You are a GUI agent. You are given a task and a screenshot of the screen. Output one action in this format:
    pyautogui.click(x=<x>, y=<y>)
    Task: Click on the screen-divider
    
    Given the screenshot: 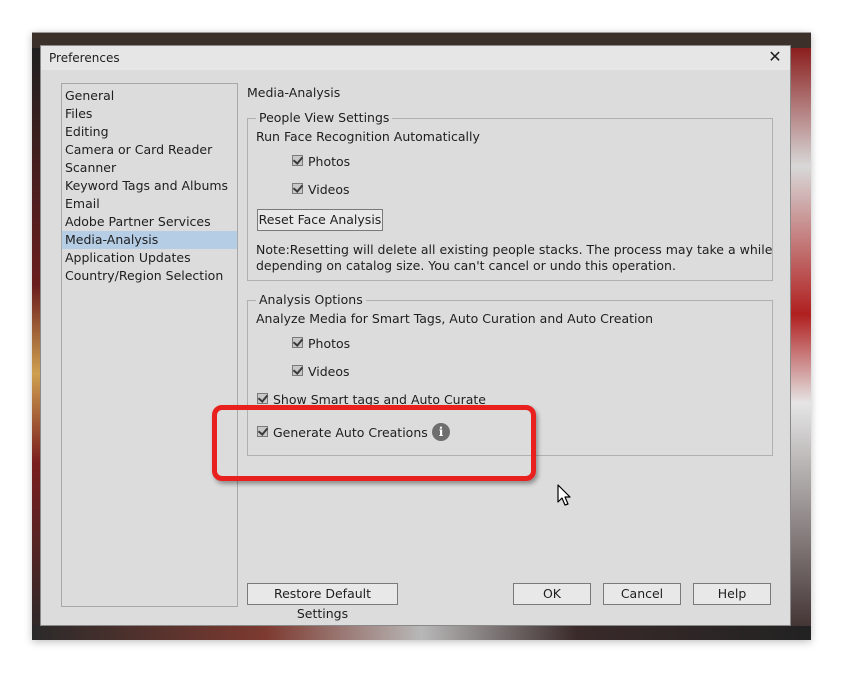 What is the action you would take?
    pyautogui.click(x=421, y=32)
    